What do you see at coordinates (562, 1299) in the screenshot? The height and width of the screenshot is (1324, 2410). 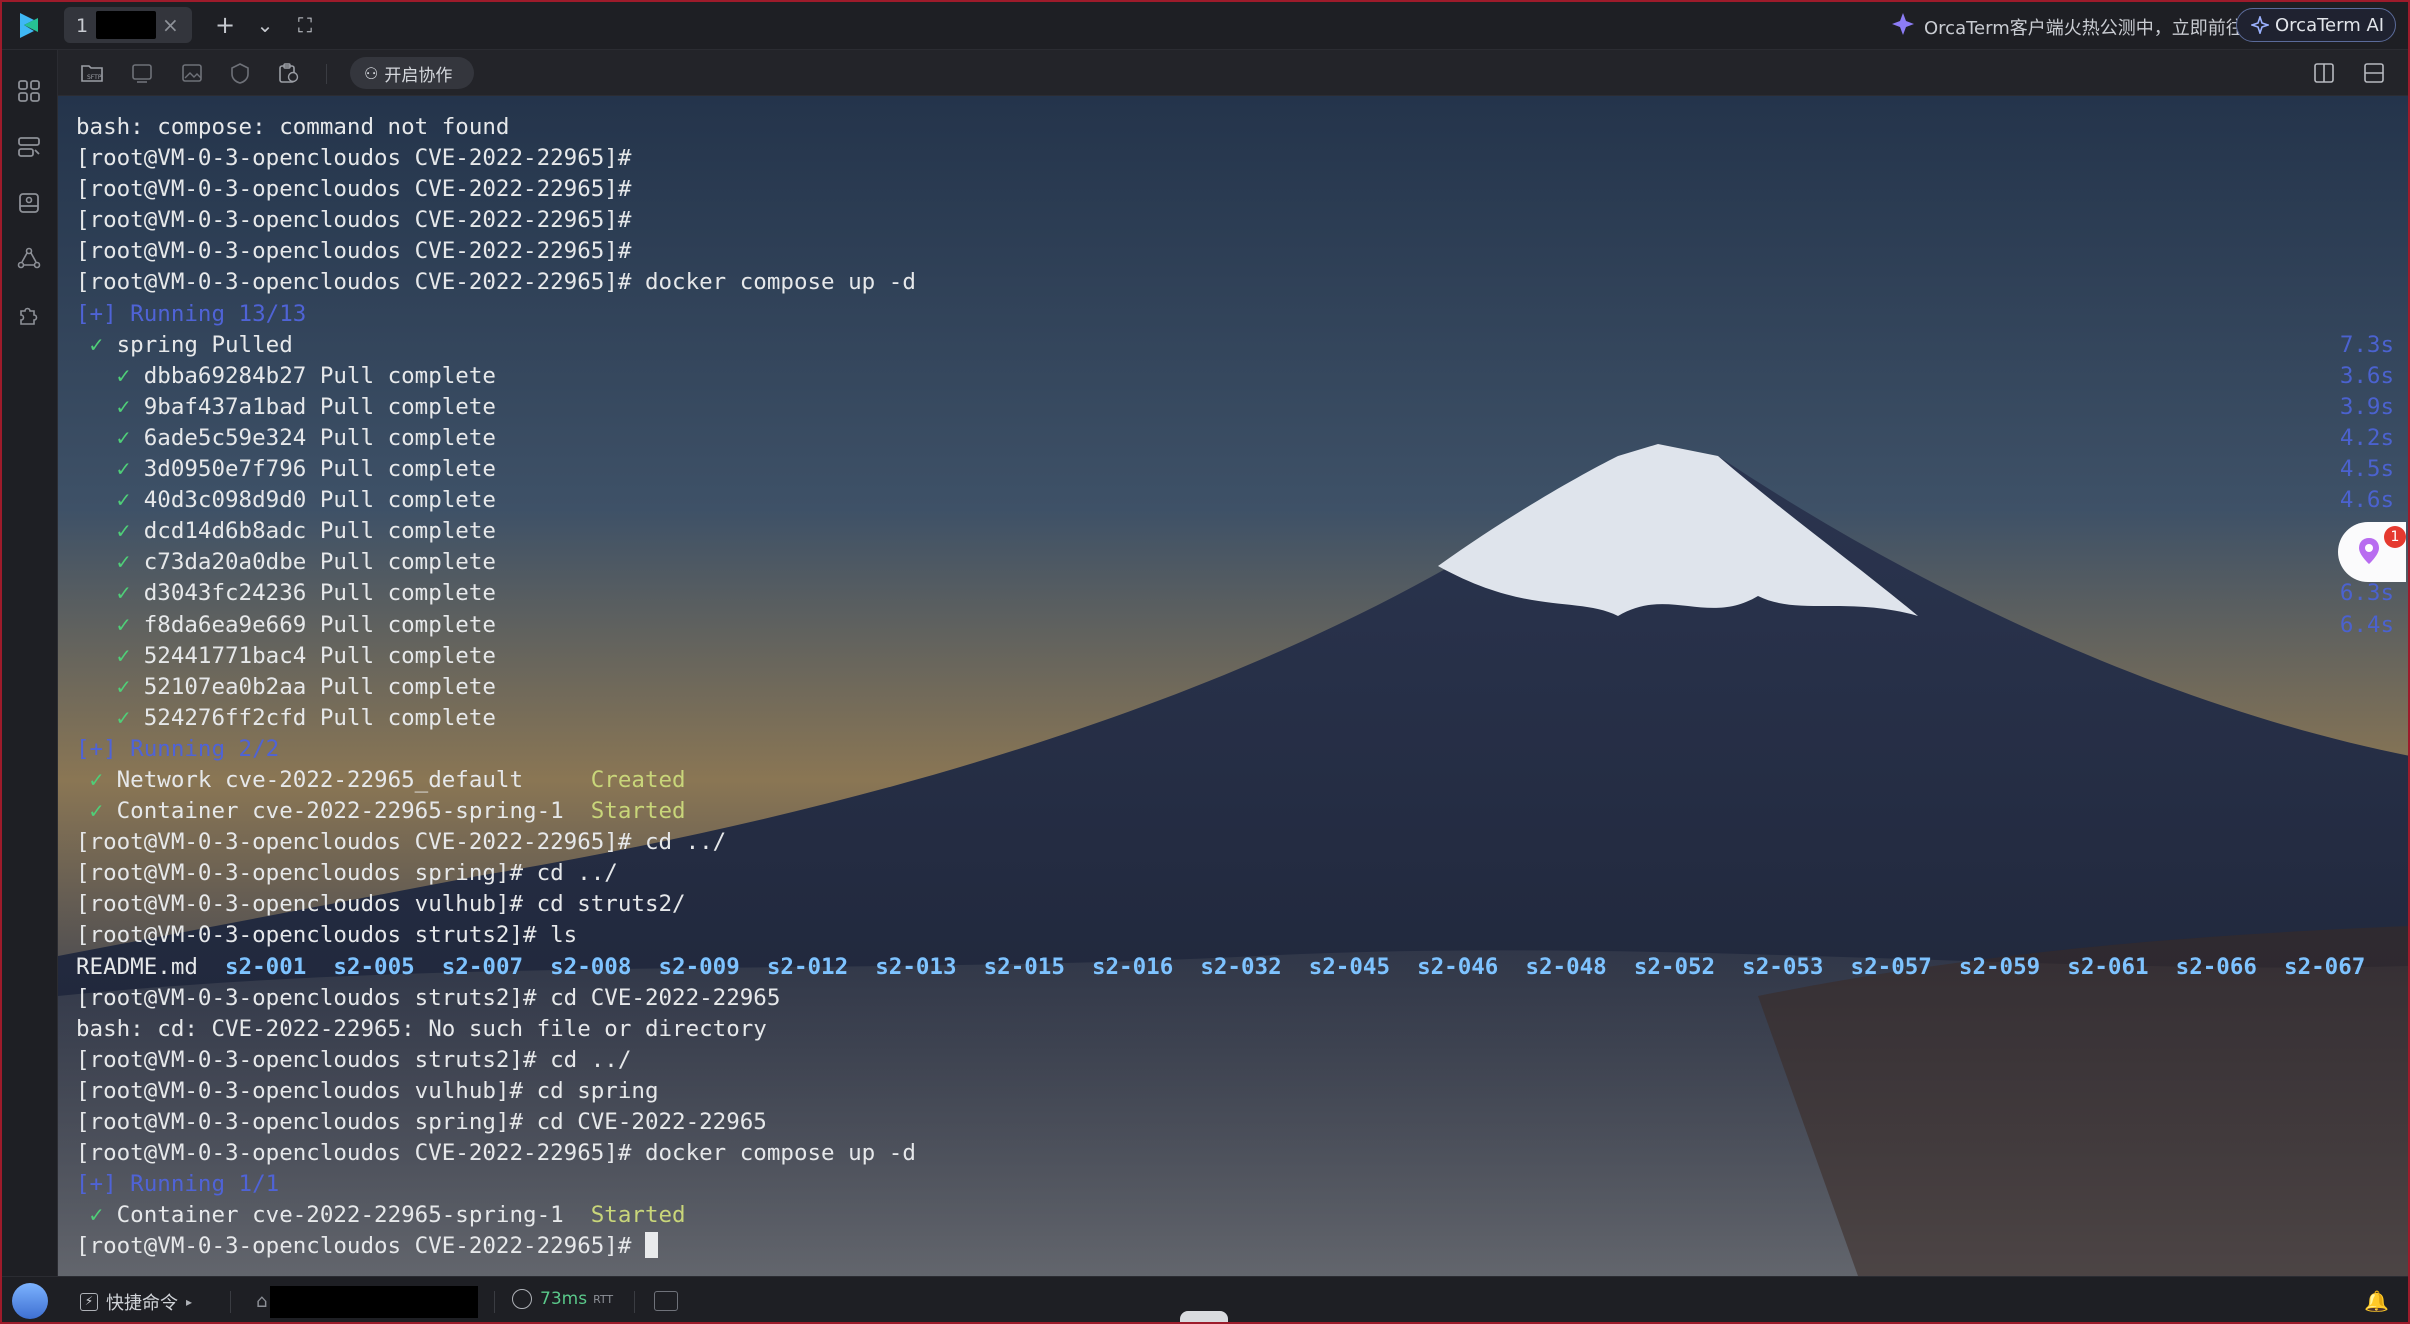 I see `latency-indicator: 73ms RTT` at bounding box center [562, 1299].